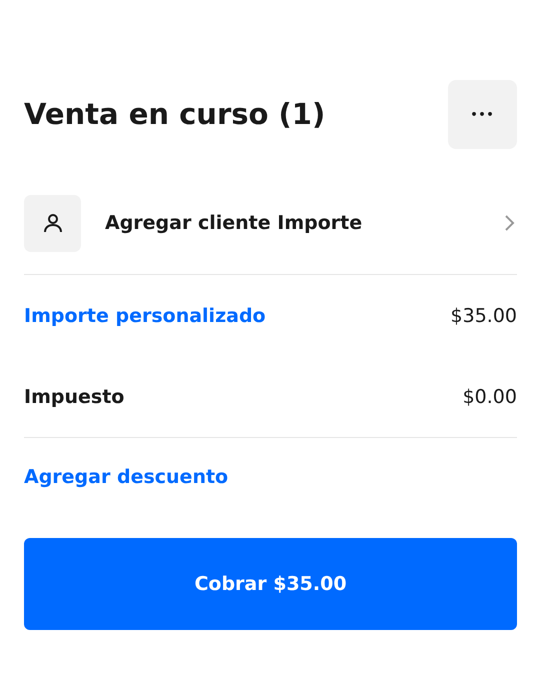 The width and height of the screenshot is (540, 680). What do you see at coordinates (126, 477) in the screenshot?
I see `add-discount-link: Agregar descuento` at bounding box center [126, 477].